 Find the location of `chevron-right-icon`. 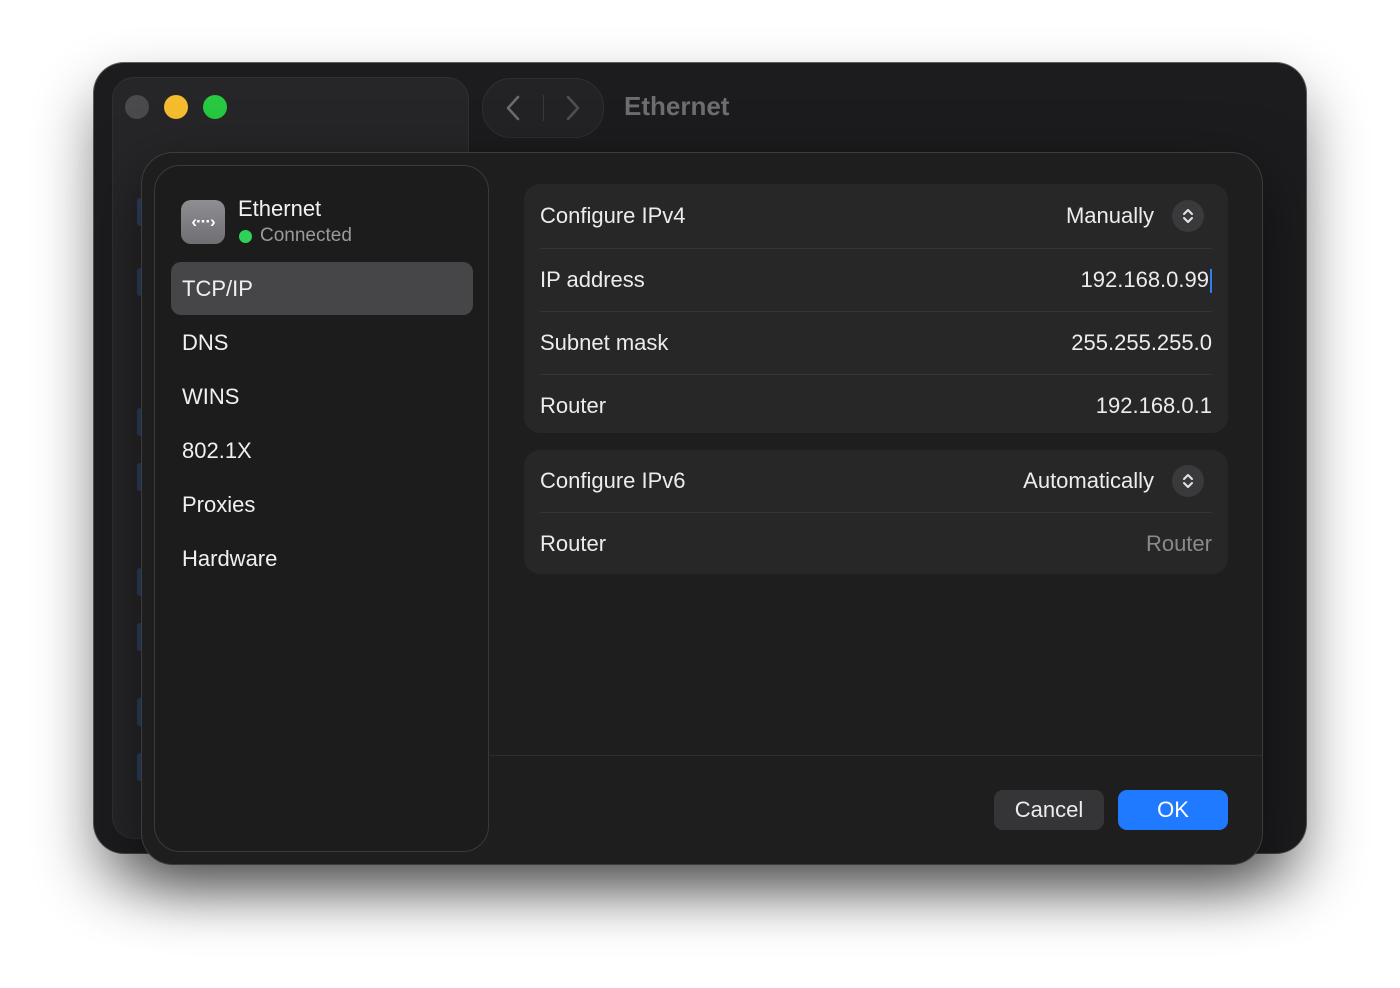

chevron-right-icon is located at coordinates (573, 108).